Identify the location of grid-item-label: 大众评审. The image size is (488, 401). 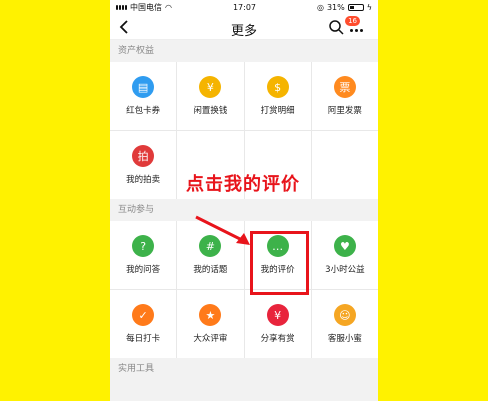
(210, 339).